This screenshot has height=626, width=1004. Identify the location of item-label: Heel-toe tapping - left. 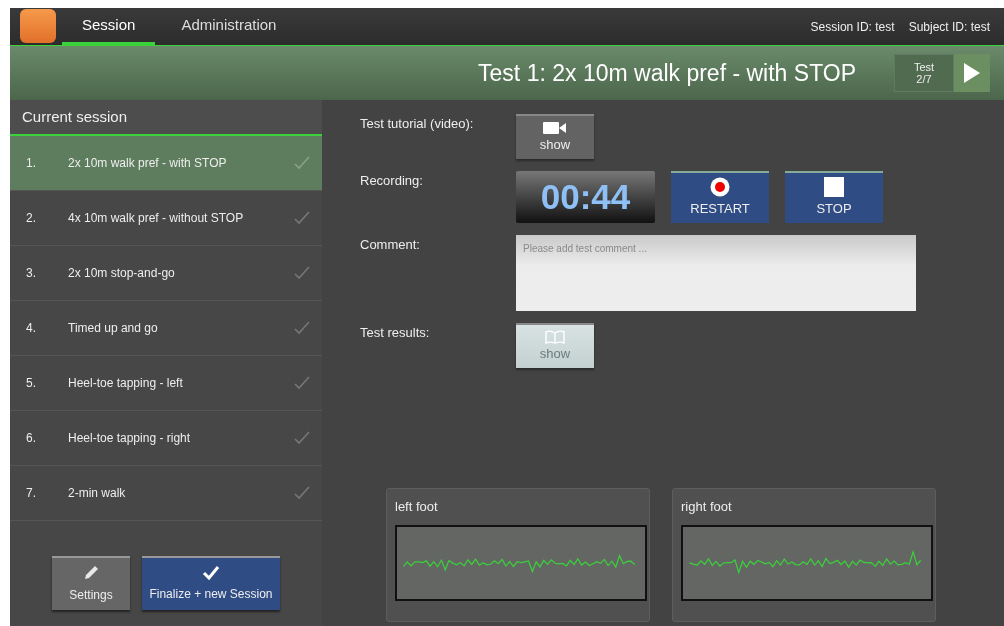
(126, 383).